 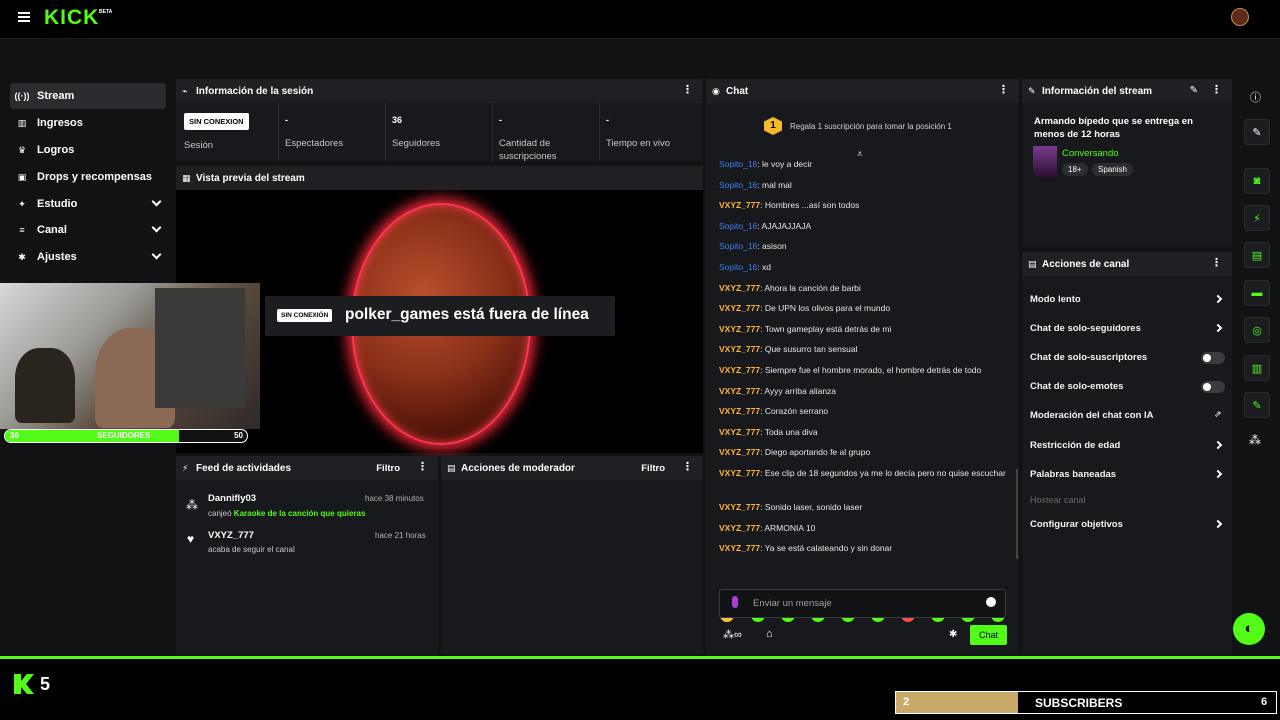 I want to click on chat-message: VXYZ_777: Ahora la canción de barbi, so click(x=865, y=288).